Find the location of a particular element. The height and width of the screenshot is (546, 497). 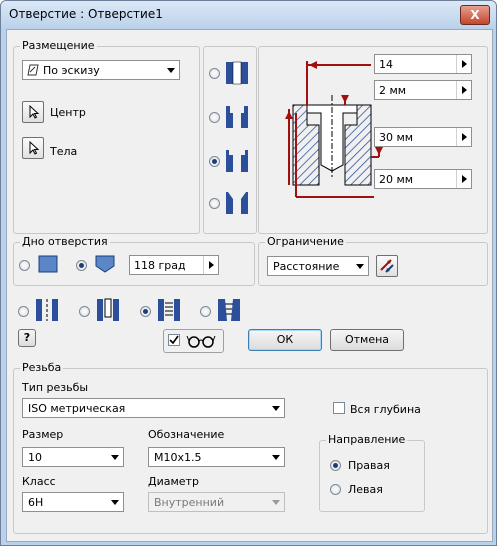

help-button: ? is located at coordinates (27, 338).